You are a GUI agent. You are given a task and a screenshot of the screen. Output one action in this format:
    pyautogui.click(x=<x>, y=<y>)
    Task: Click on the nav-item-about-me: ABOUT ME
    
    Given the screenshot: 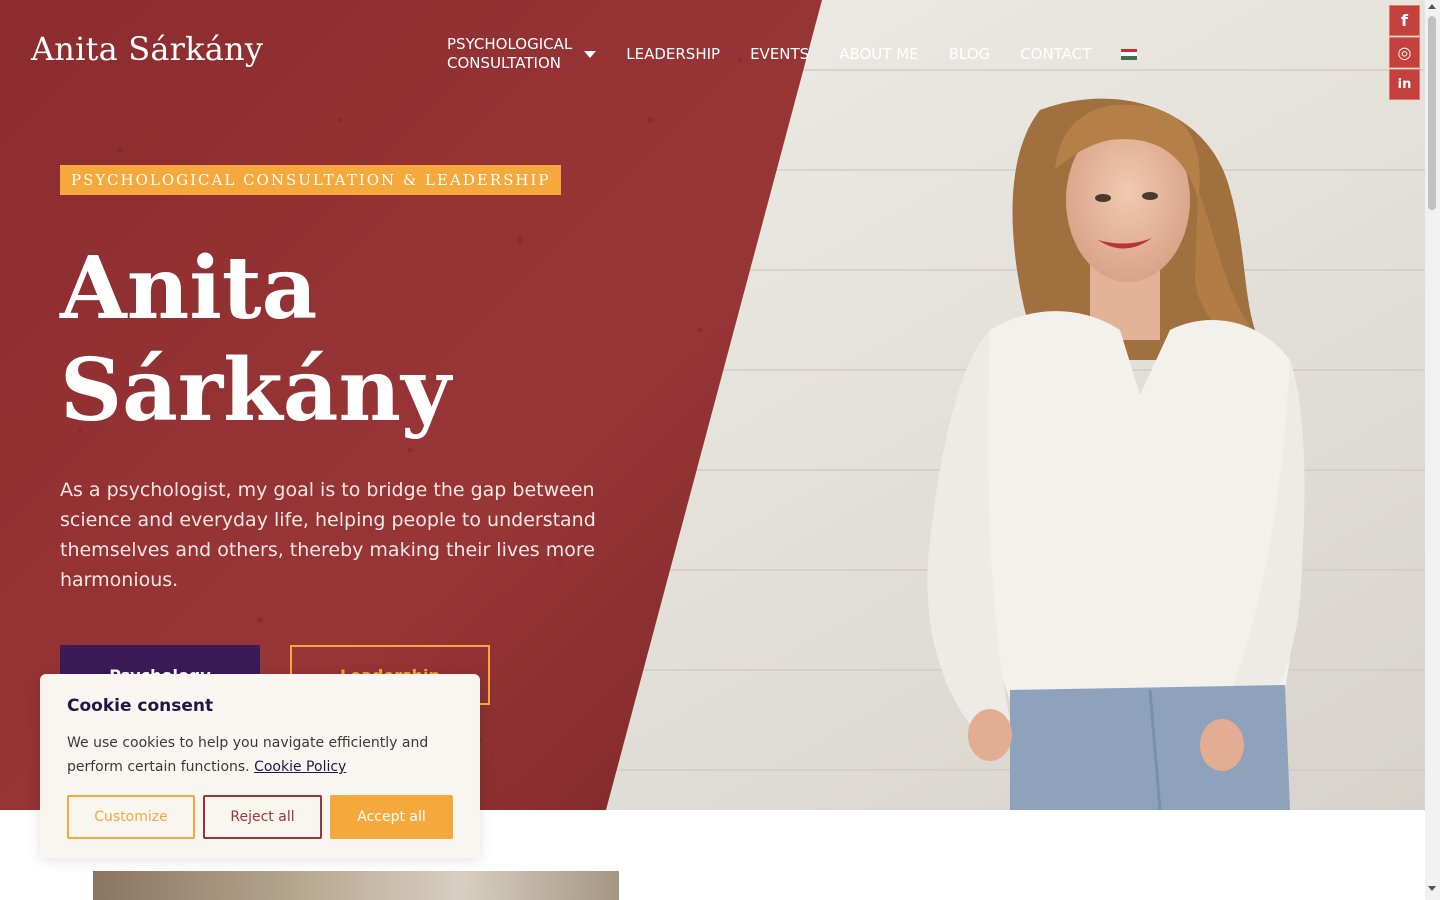 What is the action you would take?
    pyautogui.click(x=878, y=54)
    